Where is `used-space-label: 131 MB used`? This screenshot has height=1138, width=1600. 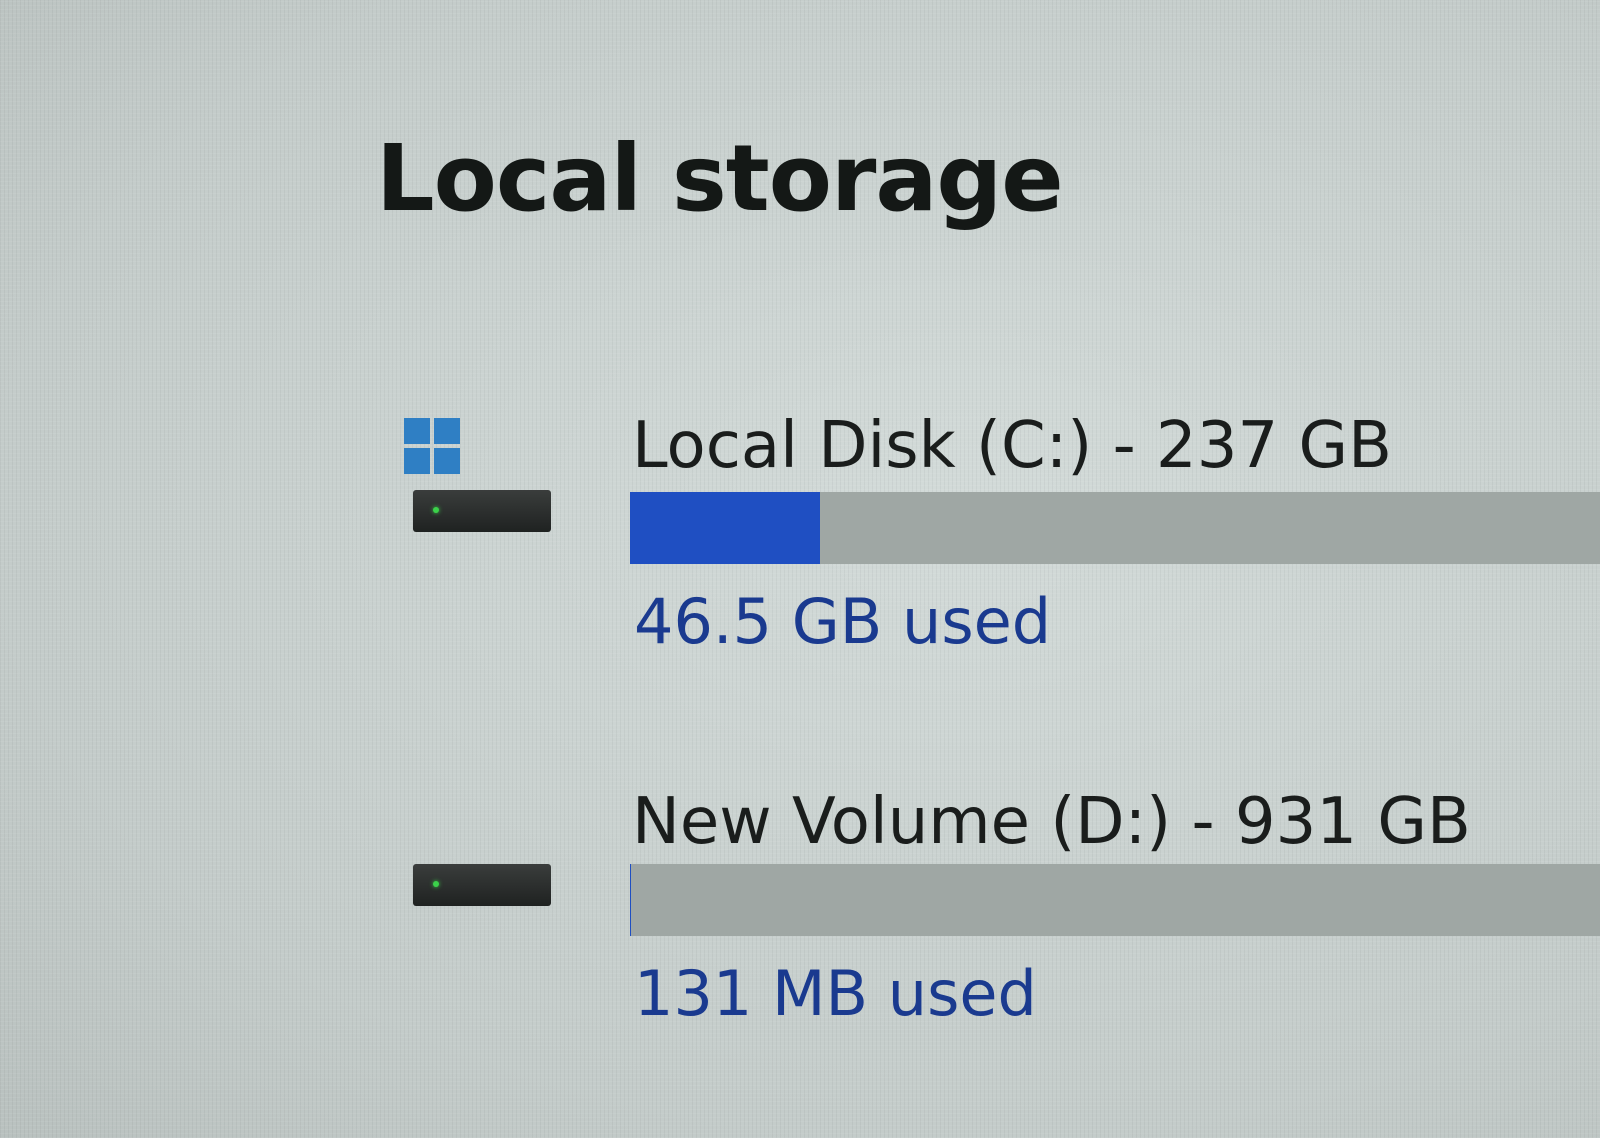 used-space-label: 131 MB used is located at coordinates (835, 993).